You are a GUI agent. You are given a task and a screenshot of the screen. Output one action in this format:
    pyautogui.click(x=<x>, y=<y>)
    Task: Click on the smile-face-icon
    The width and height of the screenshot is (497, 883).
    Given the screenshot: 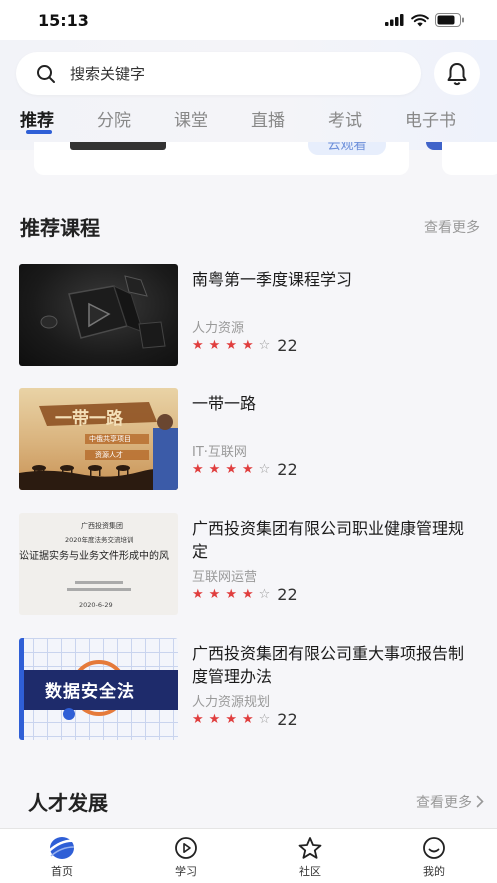 What is the action you would take?
    pyautogui.click(x=434, y=848)
    